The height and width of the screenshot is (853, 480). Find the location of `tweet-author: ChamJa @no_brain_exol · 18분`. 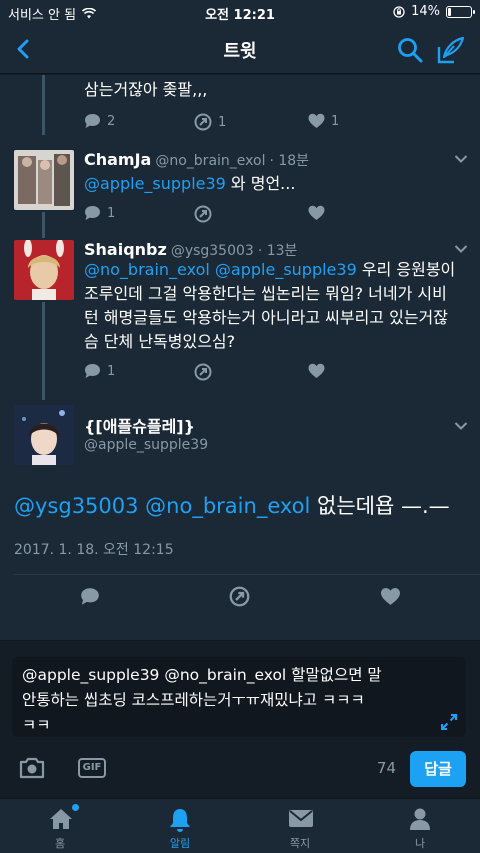

tweet-author: ChamJa @no_brain_exol · 18분 is located at coordinates (196, 160).